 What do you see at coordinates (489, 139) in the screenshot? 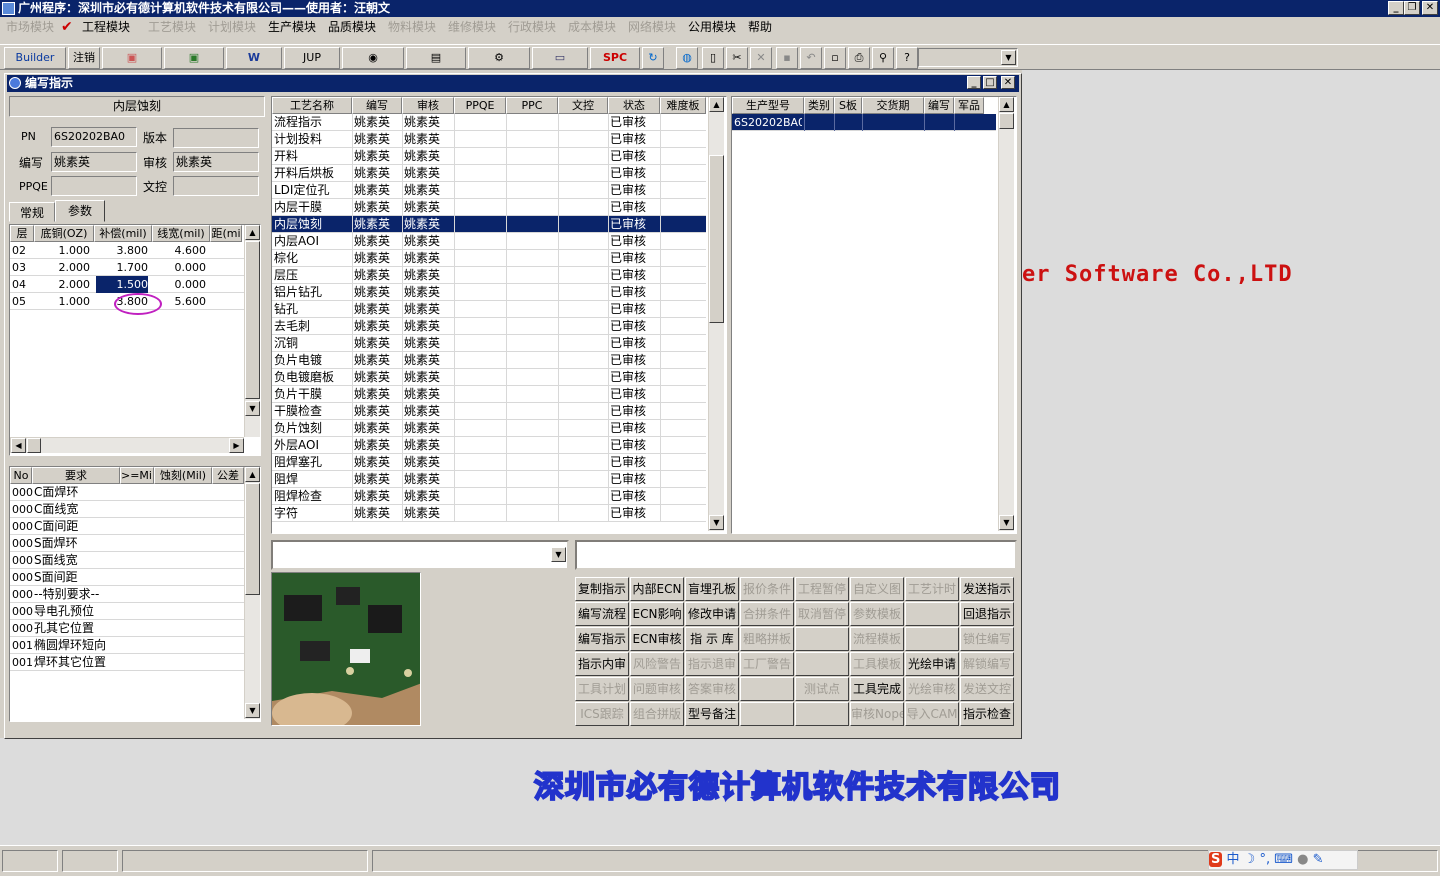
I see `table-row: 计划投料 姚素英 姚素英 已审核` at bounding box center [489, 139].